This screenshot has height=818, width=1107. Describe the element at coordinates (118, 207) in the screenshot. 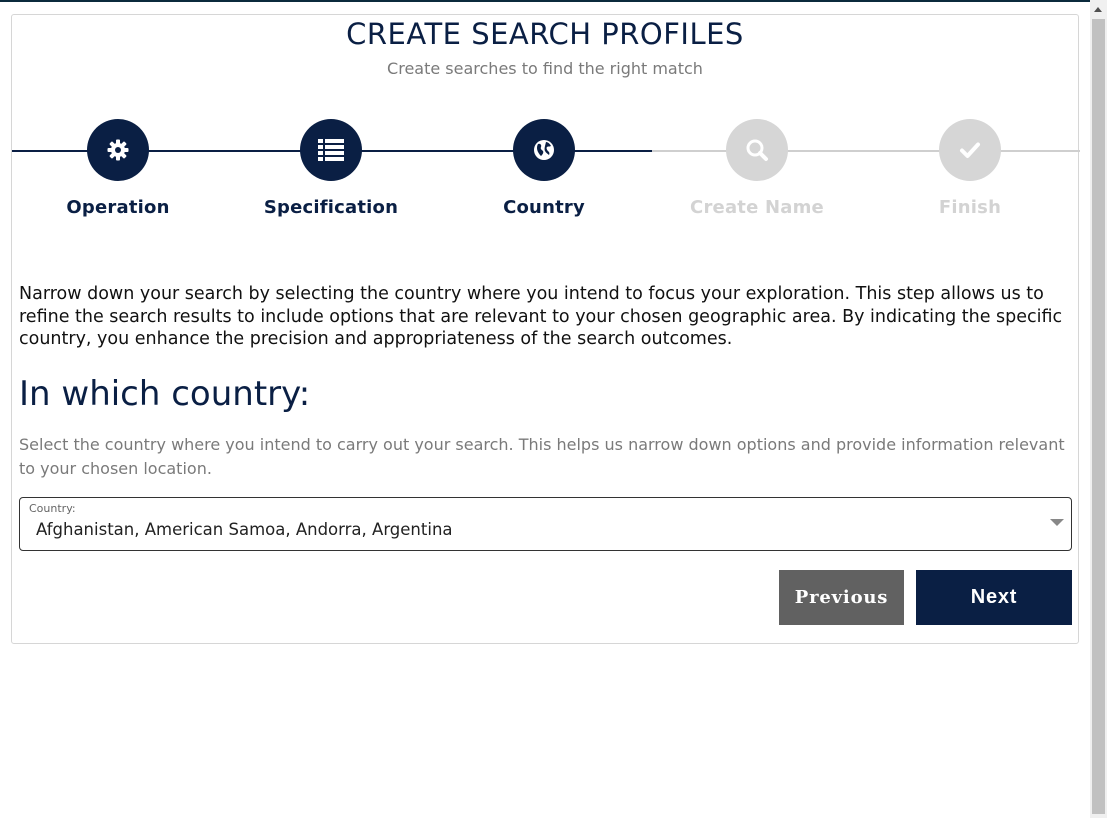

I see `step-operation-label: Operation` at that location.